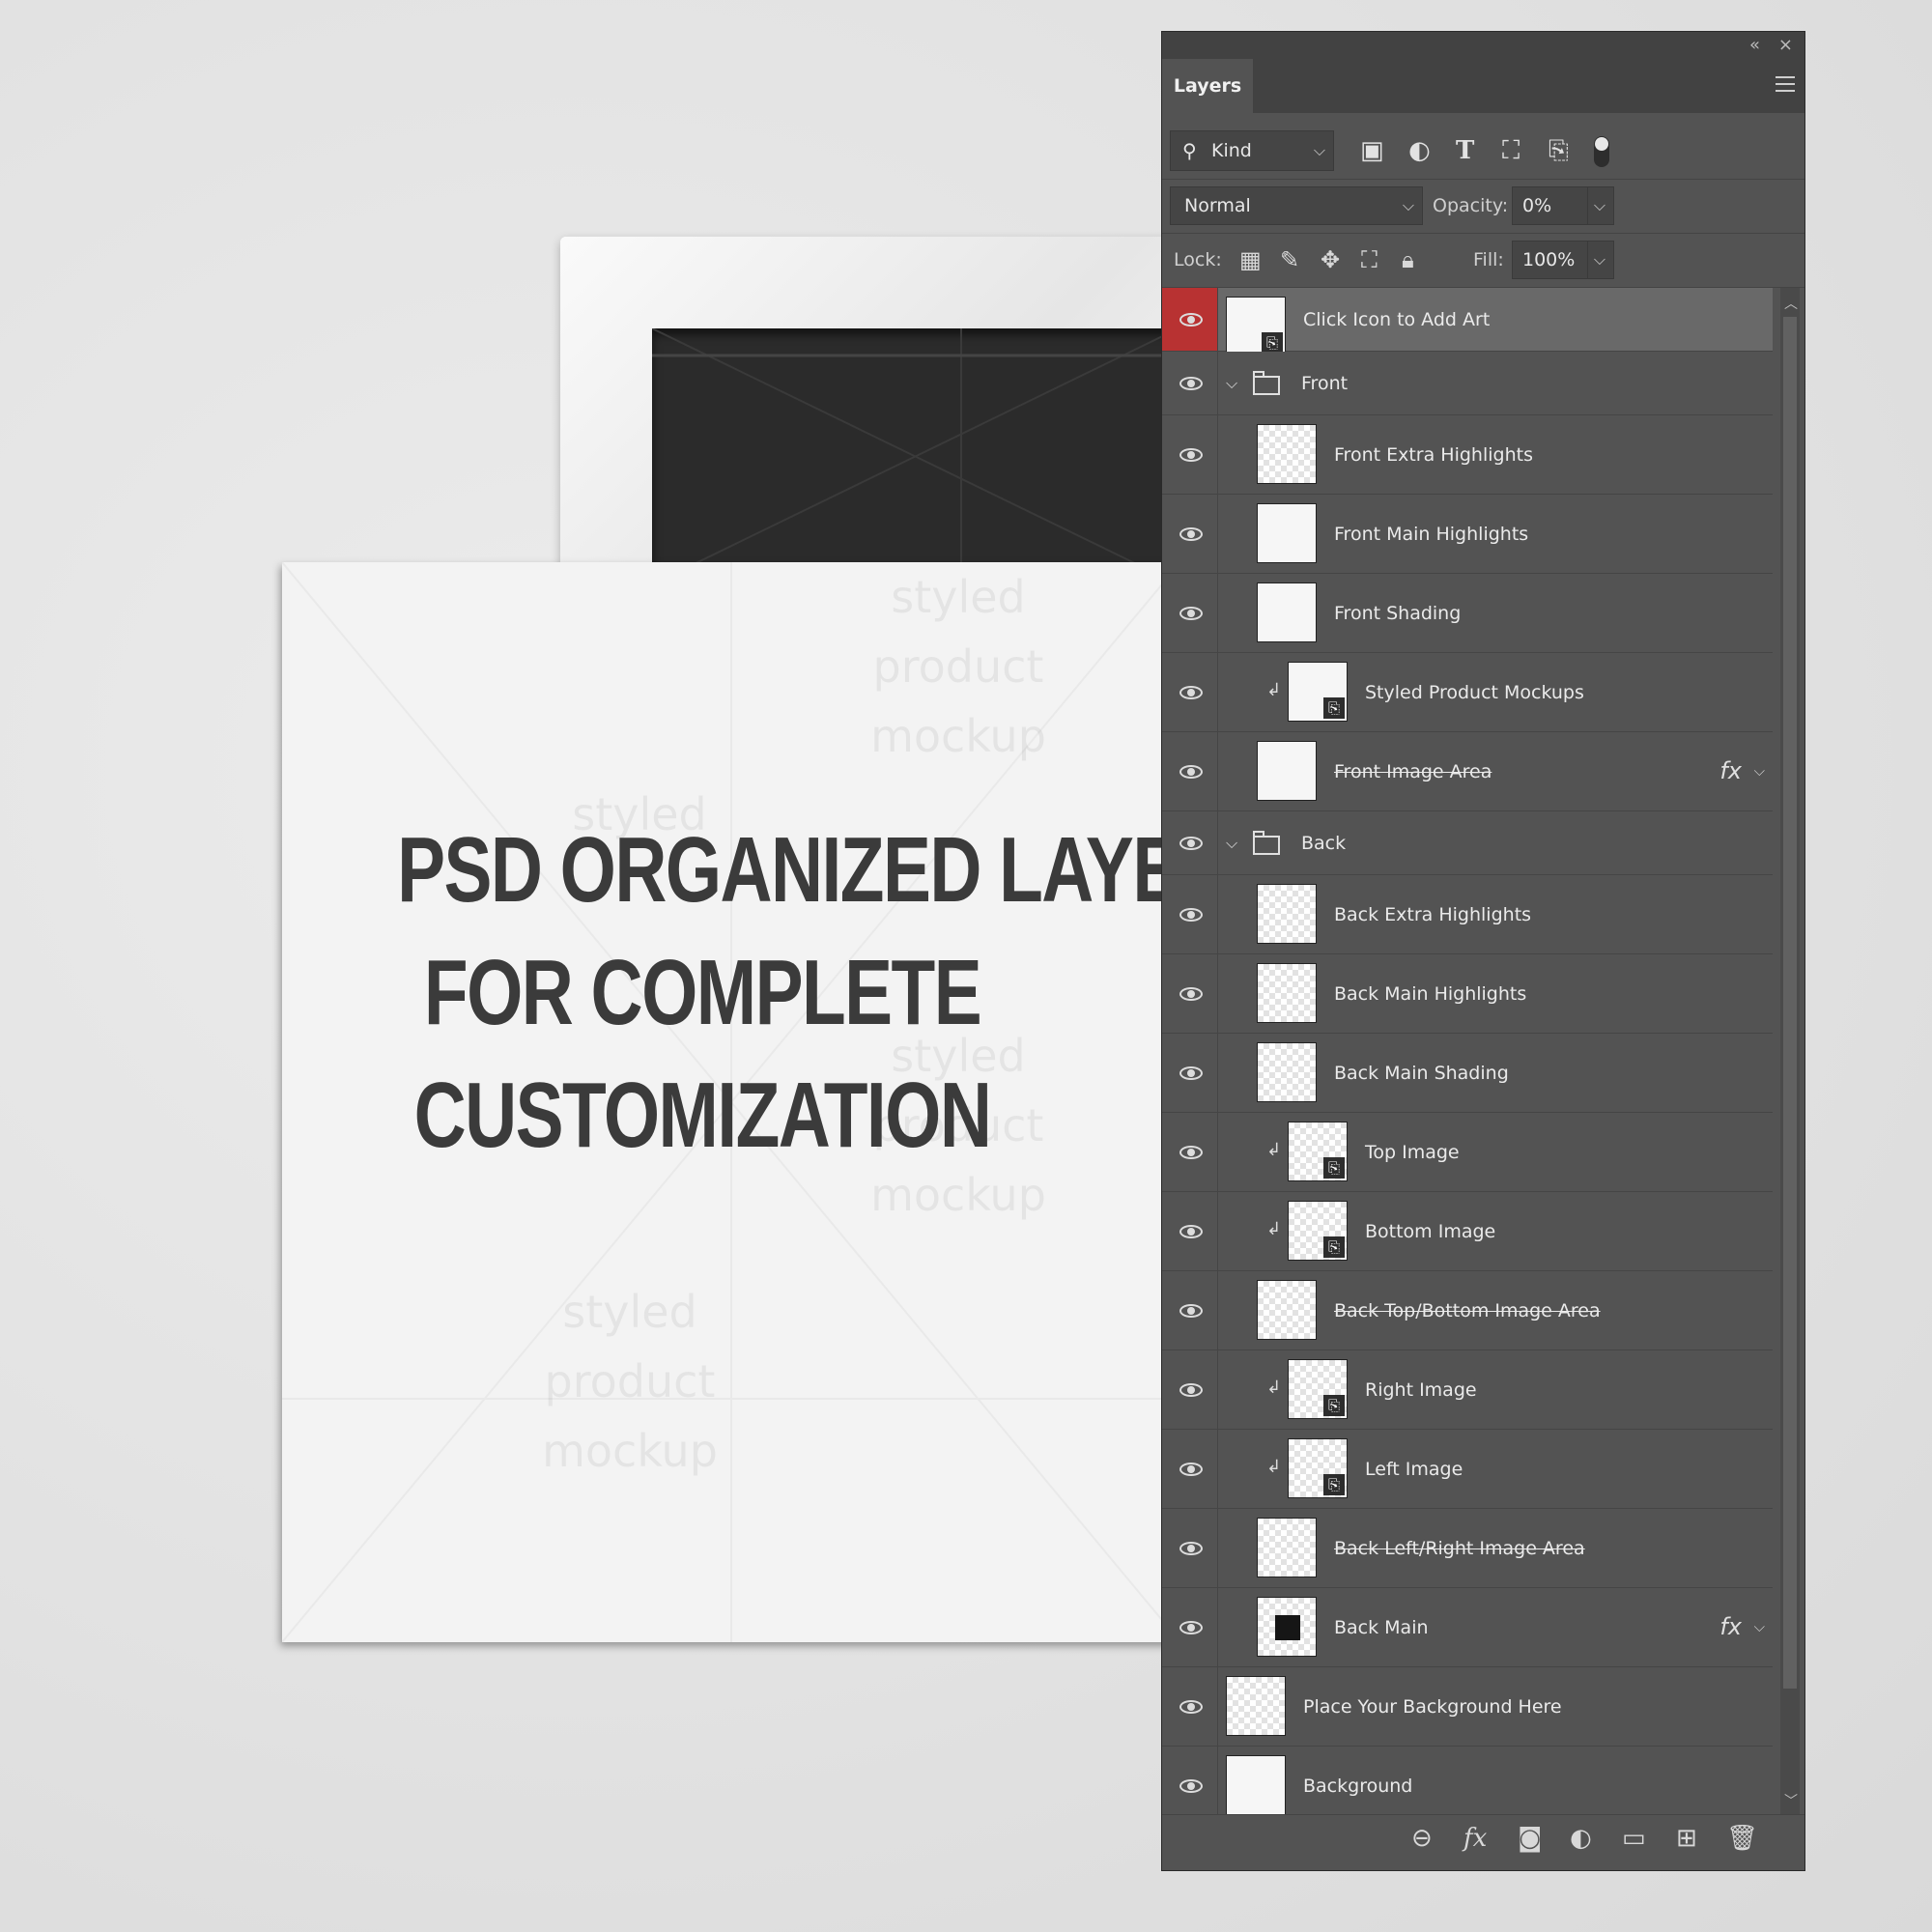 This screenshot has width=1932, height=1932. Describe the element at coordinates (1467, 383) in the screenshot. I see `layer-group-row: ⌵ Front` at that location.